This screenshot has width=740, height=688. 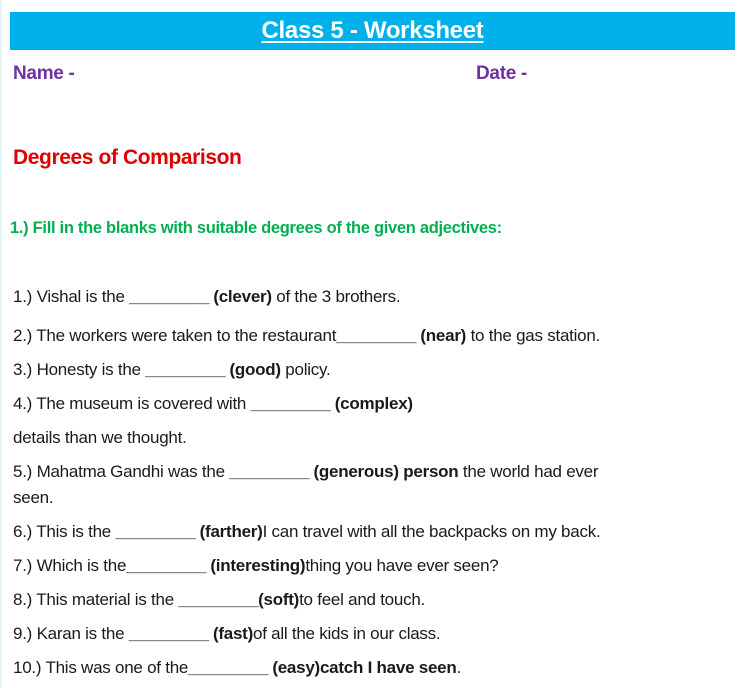 I want to click on question-text-after: to feel and touch., so click(x=362, y=599).